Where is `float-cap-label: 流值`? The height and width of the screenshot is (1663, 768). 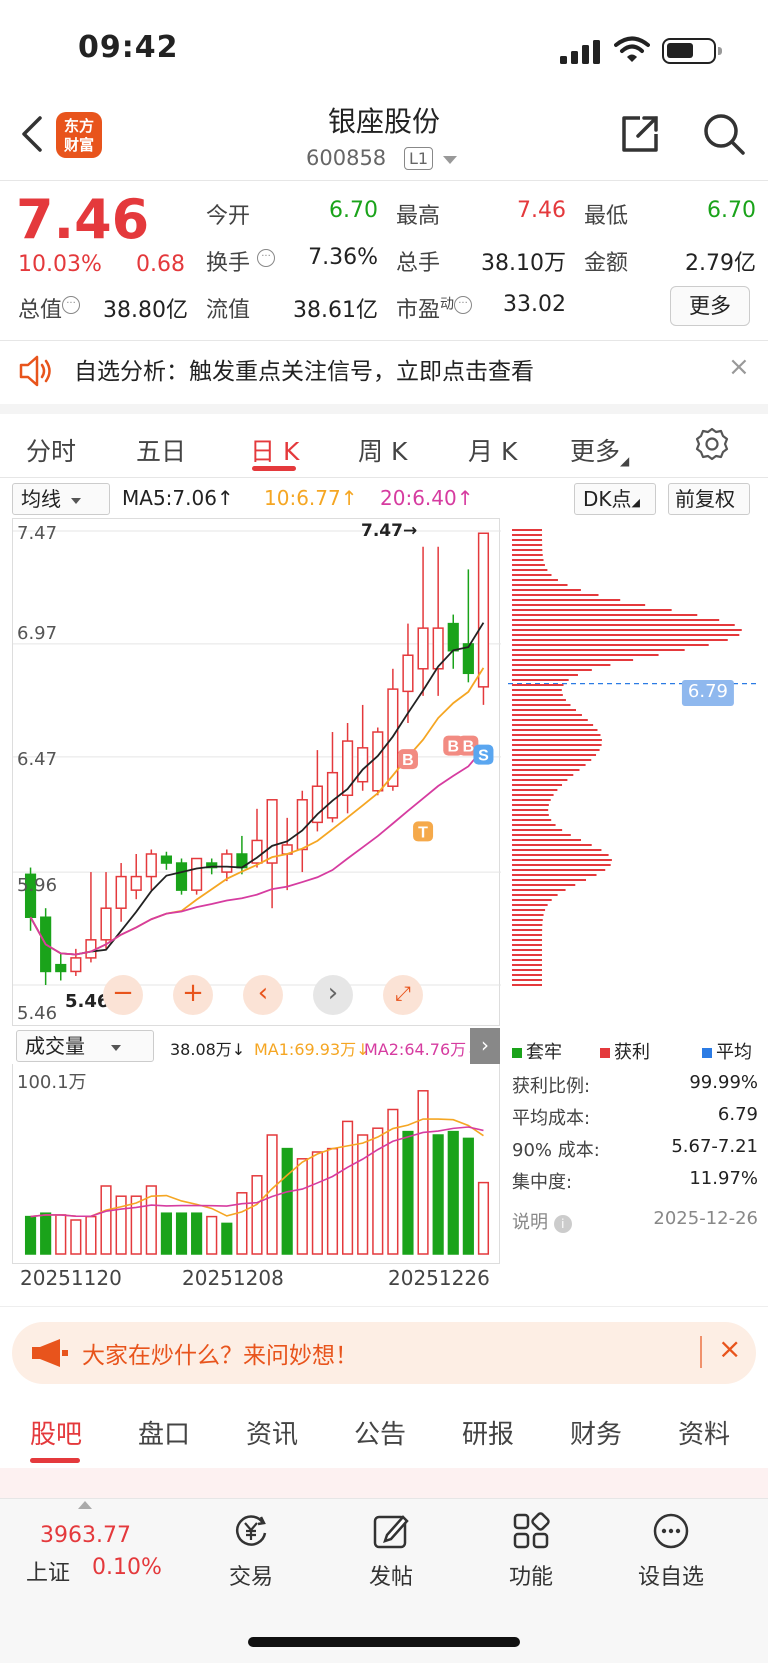 float-cap-label: 流值 is located at coordinates (228, 310).